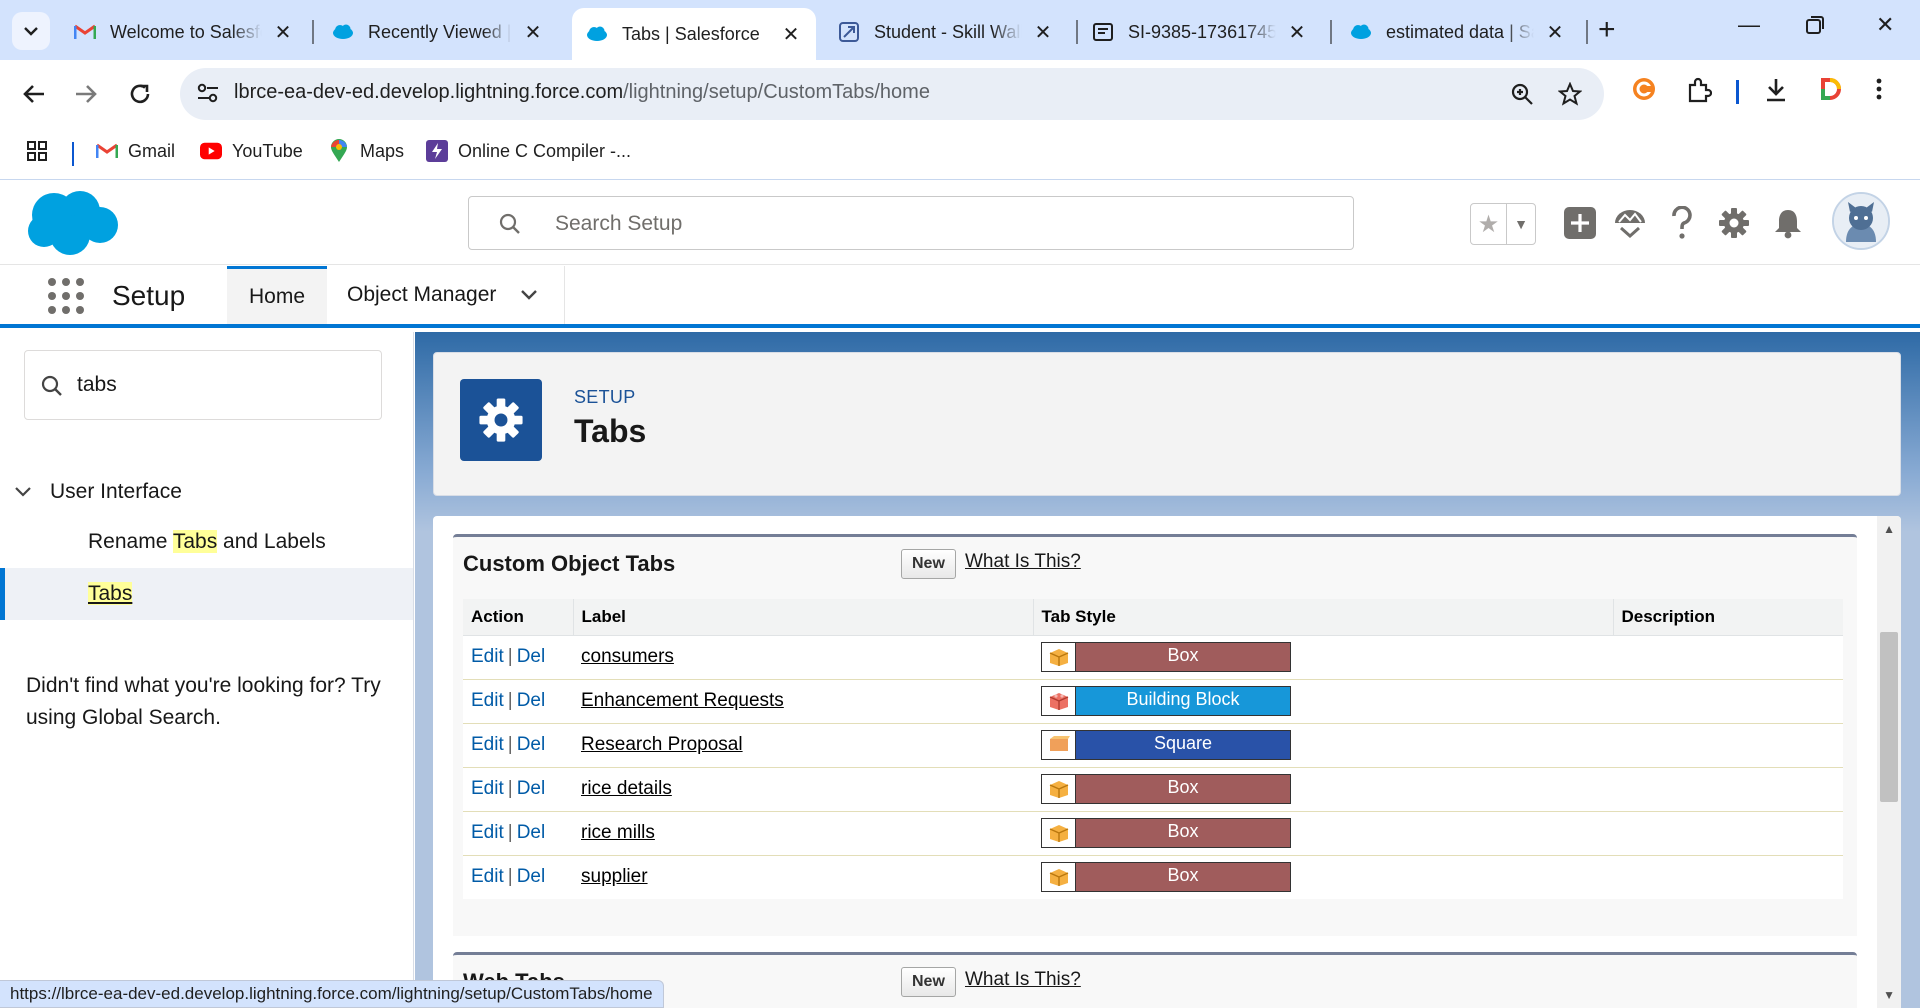 This screenshot has width=1920, height=1008. Describe the element at coordinates (614, 876) in the screenshot. I see `tab-label-link: supplier` at that location.